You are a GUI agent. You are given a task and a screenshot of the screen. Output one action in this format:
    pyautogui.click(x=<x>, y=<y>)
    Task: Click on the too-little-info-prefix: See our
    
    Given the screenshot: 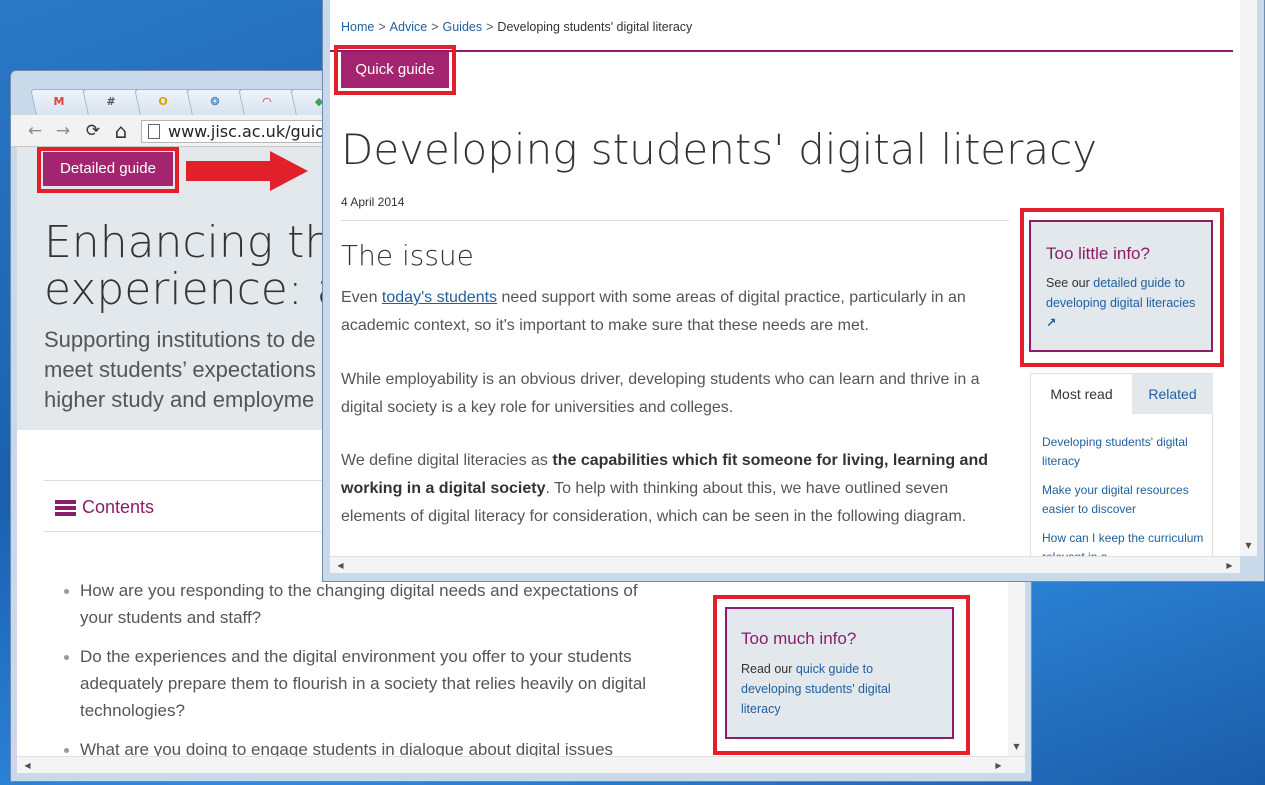 What is the action you would take?
    pyautogui.click(x=1070, y=283)
    